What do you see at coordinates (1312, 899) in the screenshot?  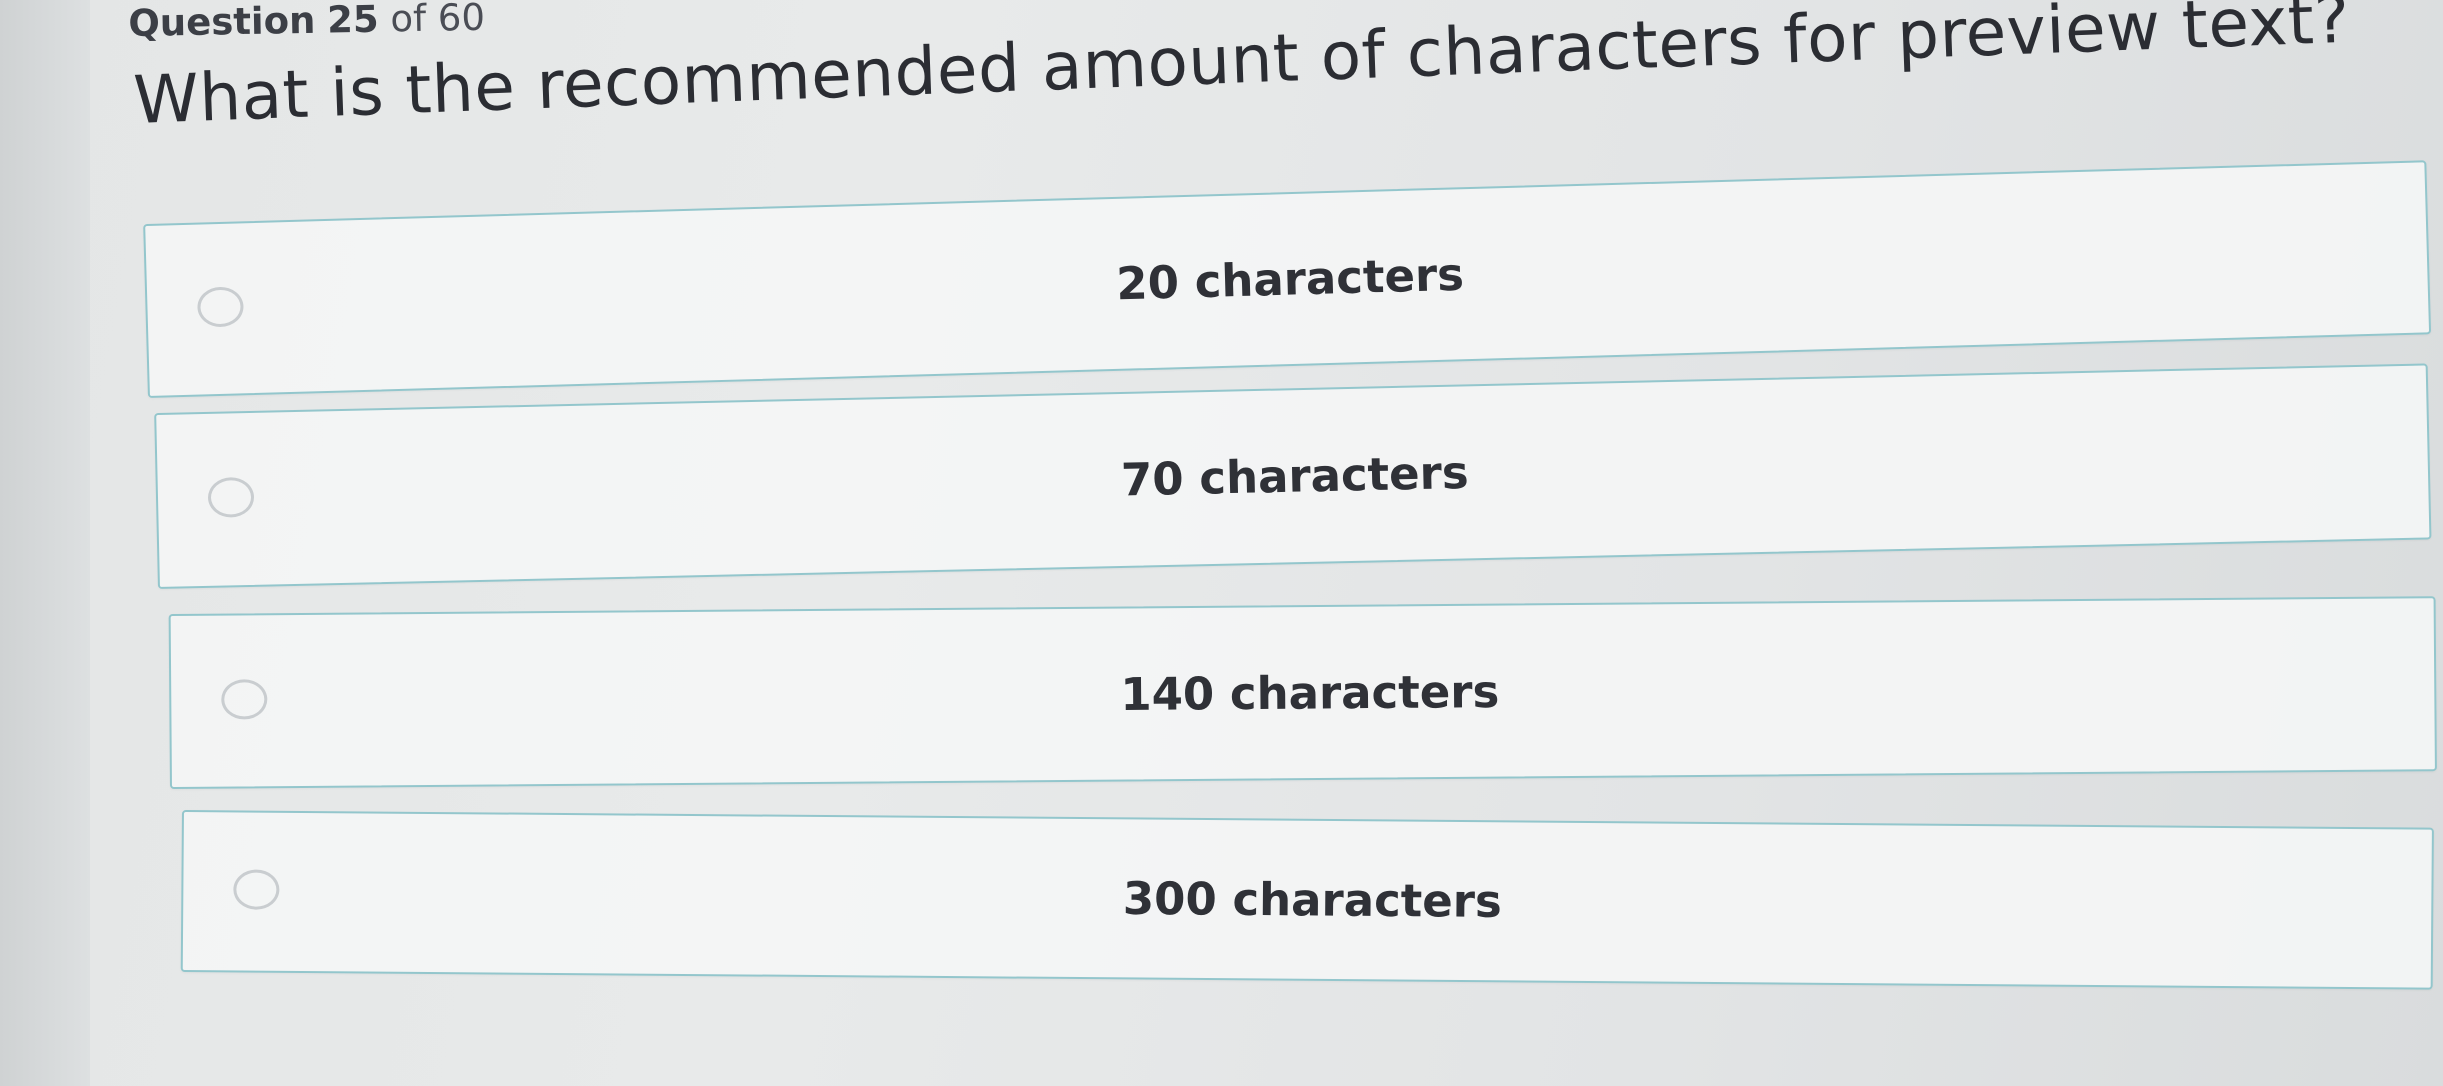 I see `answer-option-label: 300 characters` at bounding box center [1312, 899].